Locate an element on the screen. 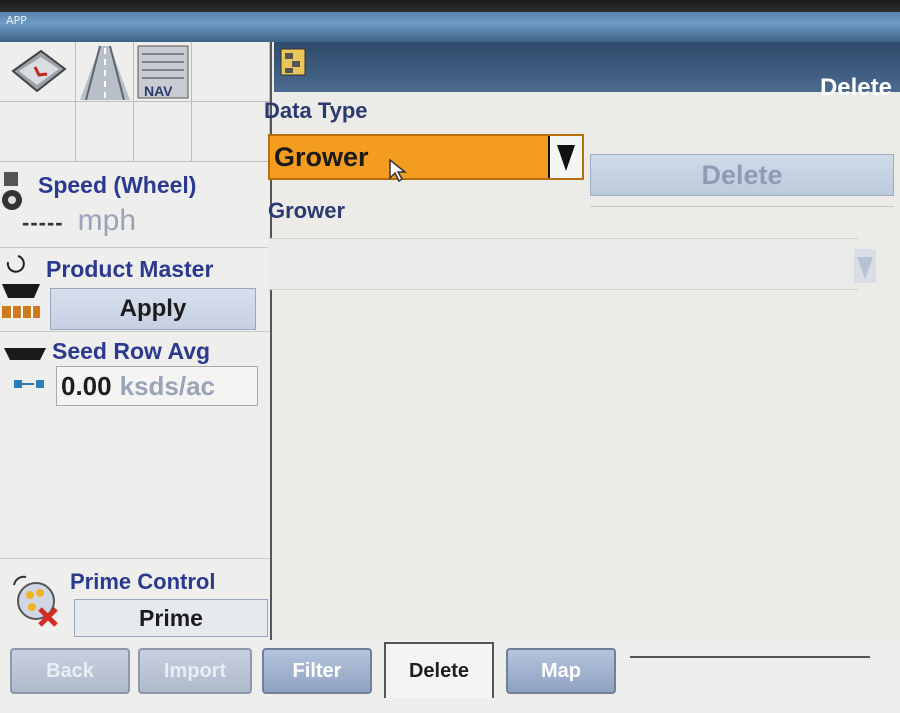 This screenshot has width=900, height=713. divider-line is located at coordinates (742, 206).